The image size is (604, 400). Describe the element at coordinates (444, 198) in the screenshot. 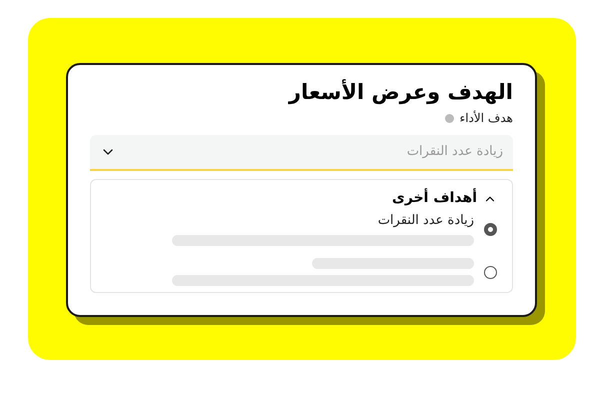

I see `accordion-header: أهداف أخرى` at that location.